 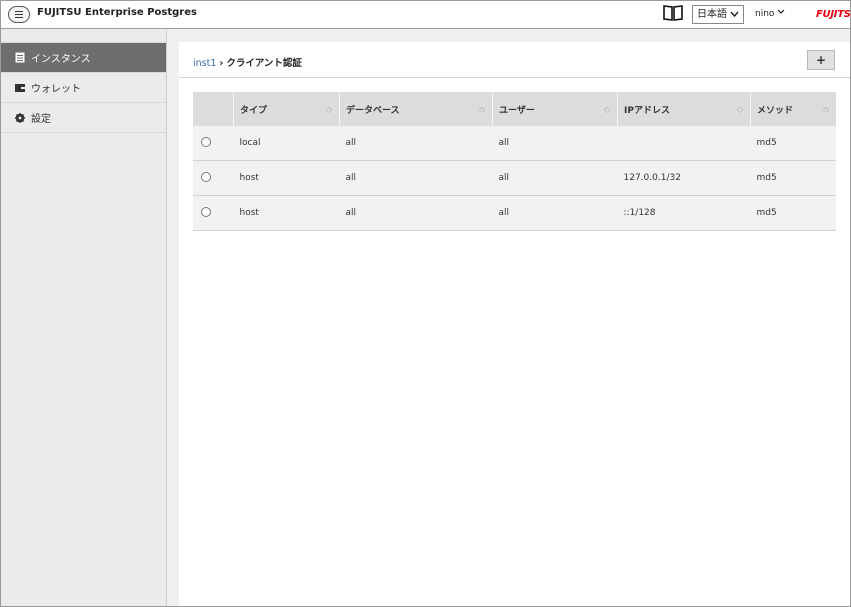 I want to click on cell-ip-address: ::1/128, so click(x=684, y=213).